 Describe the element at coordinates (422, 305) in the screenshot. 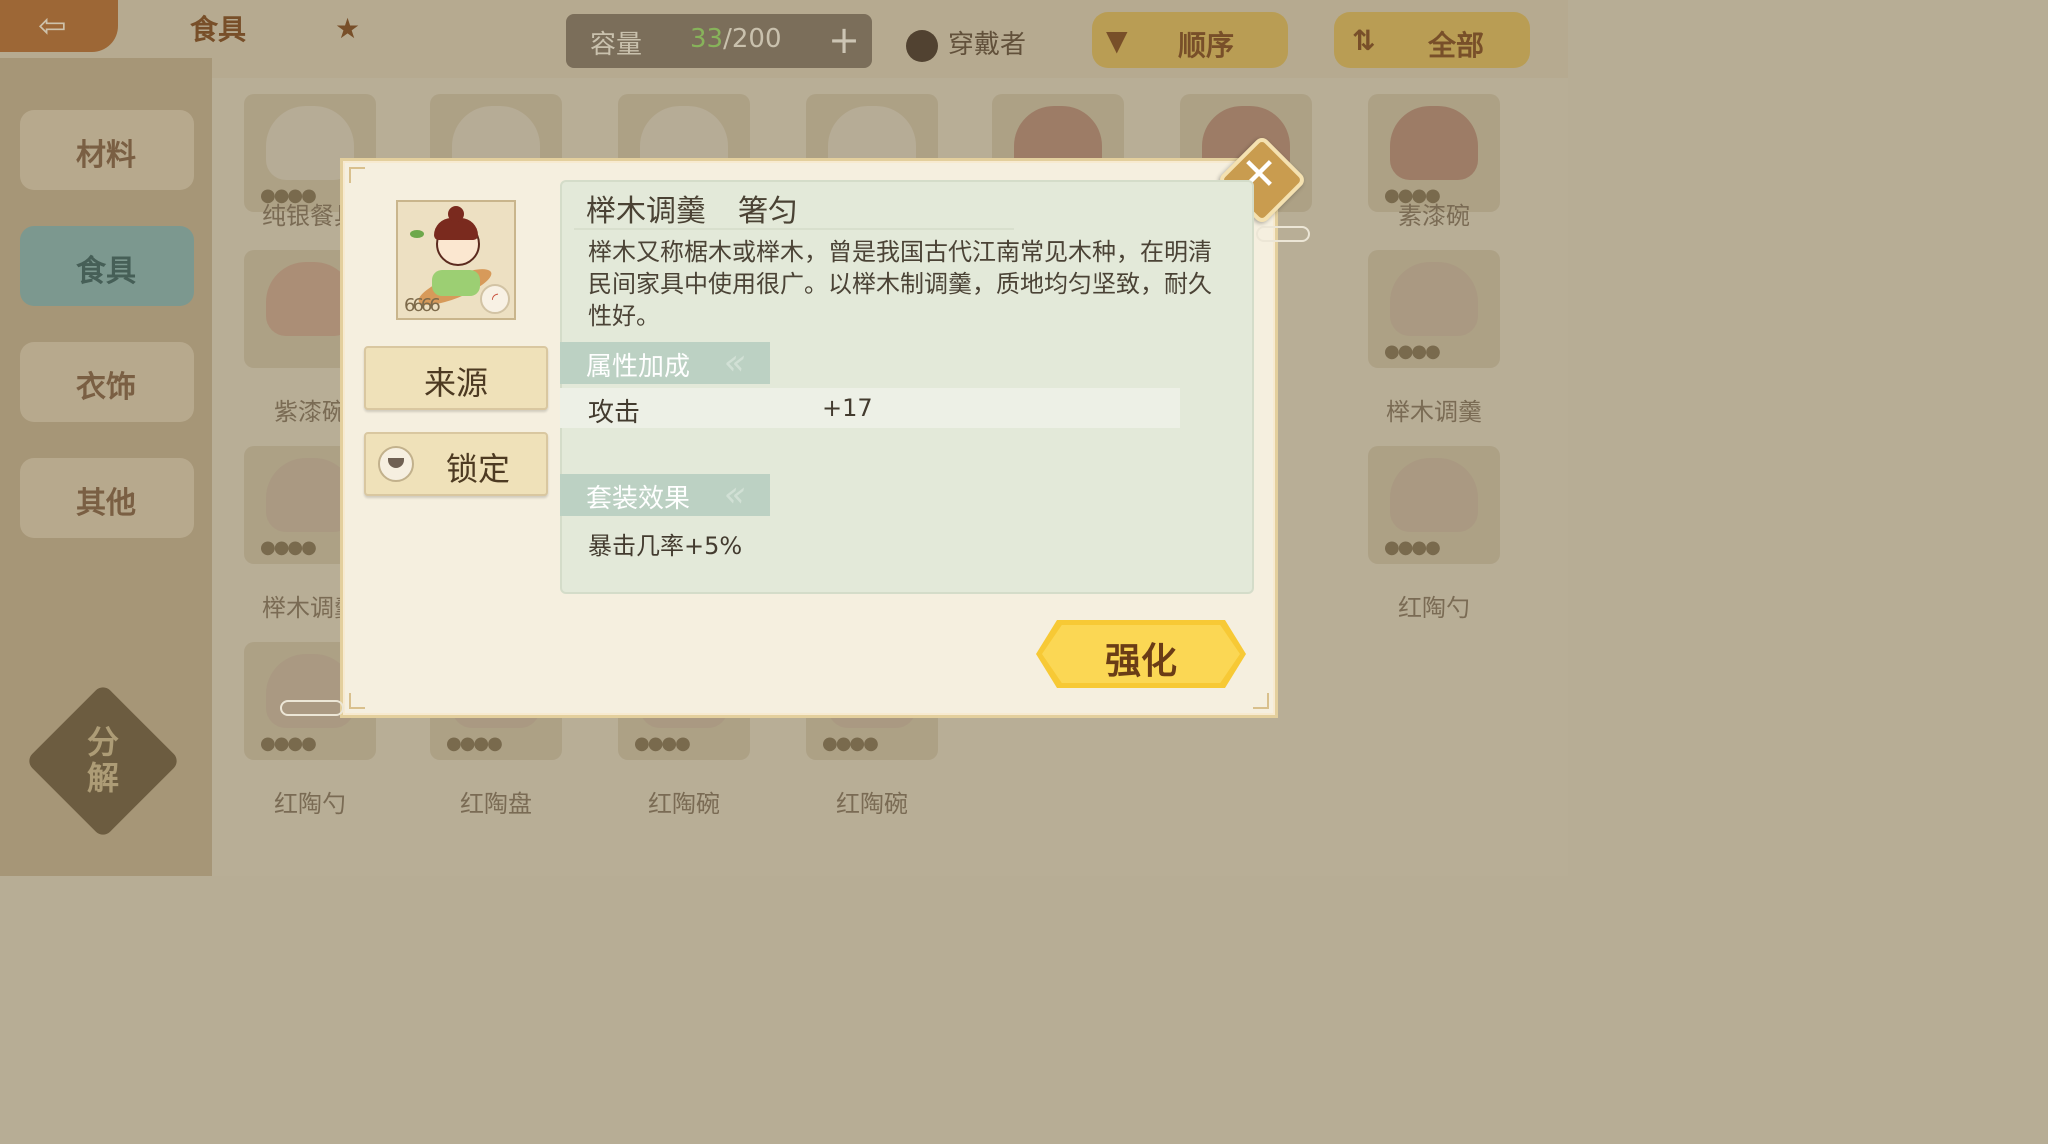

I see `item-stars: 6666` at that location.